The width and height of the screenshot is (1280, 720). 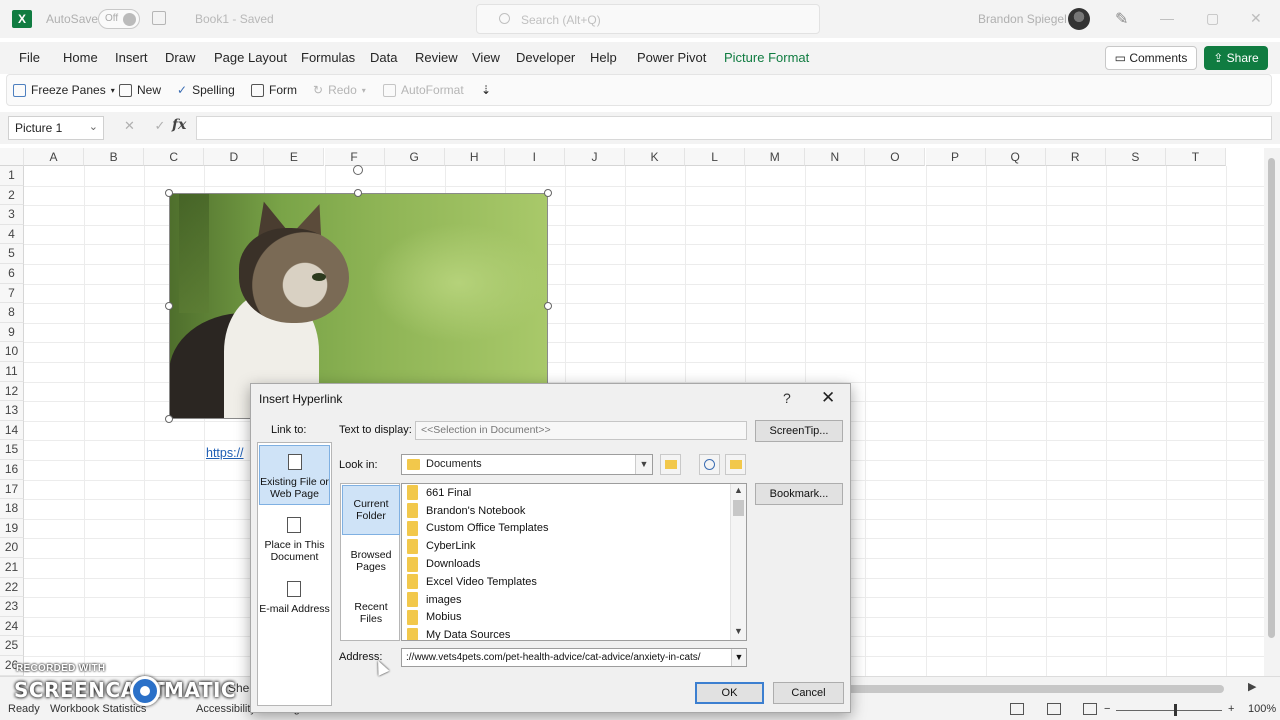 I want to click on close-button: ✕, so click(x=1256, y=18).